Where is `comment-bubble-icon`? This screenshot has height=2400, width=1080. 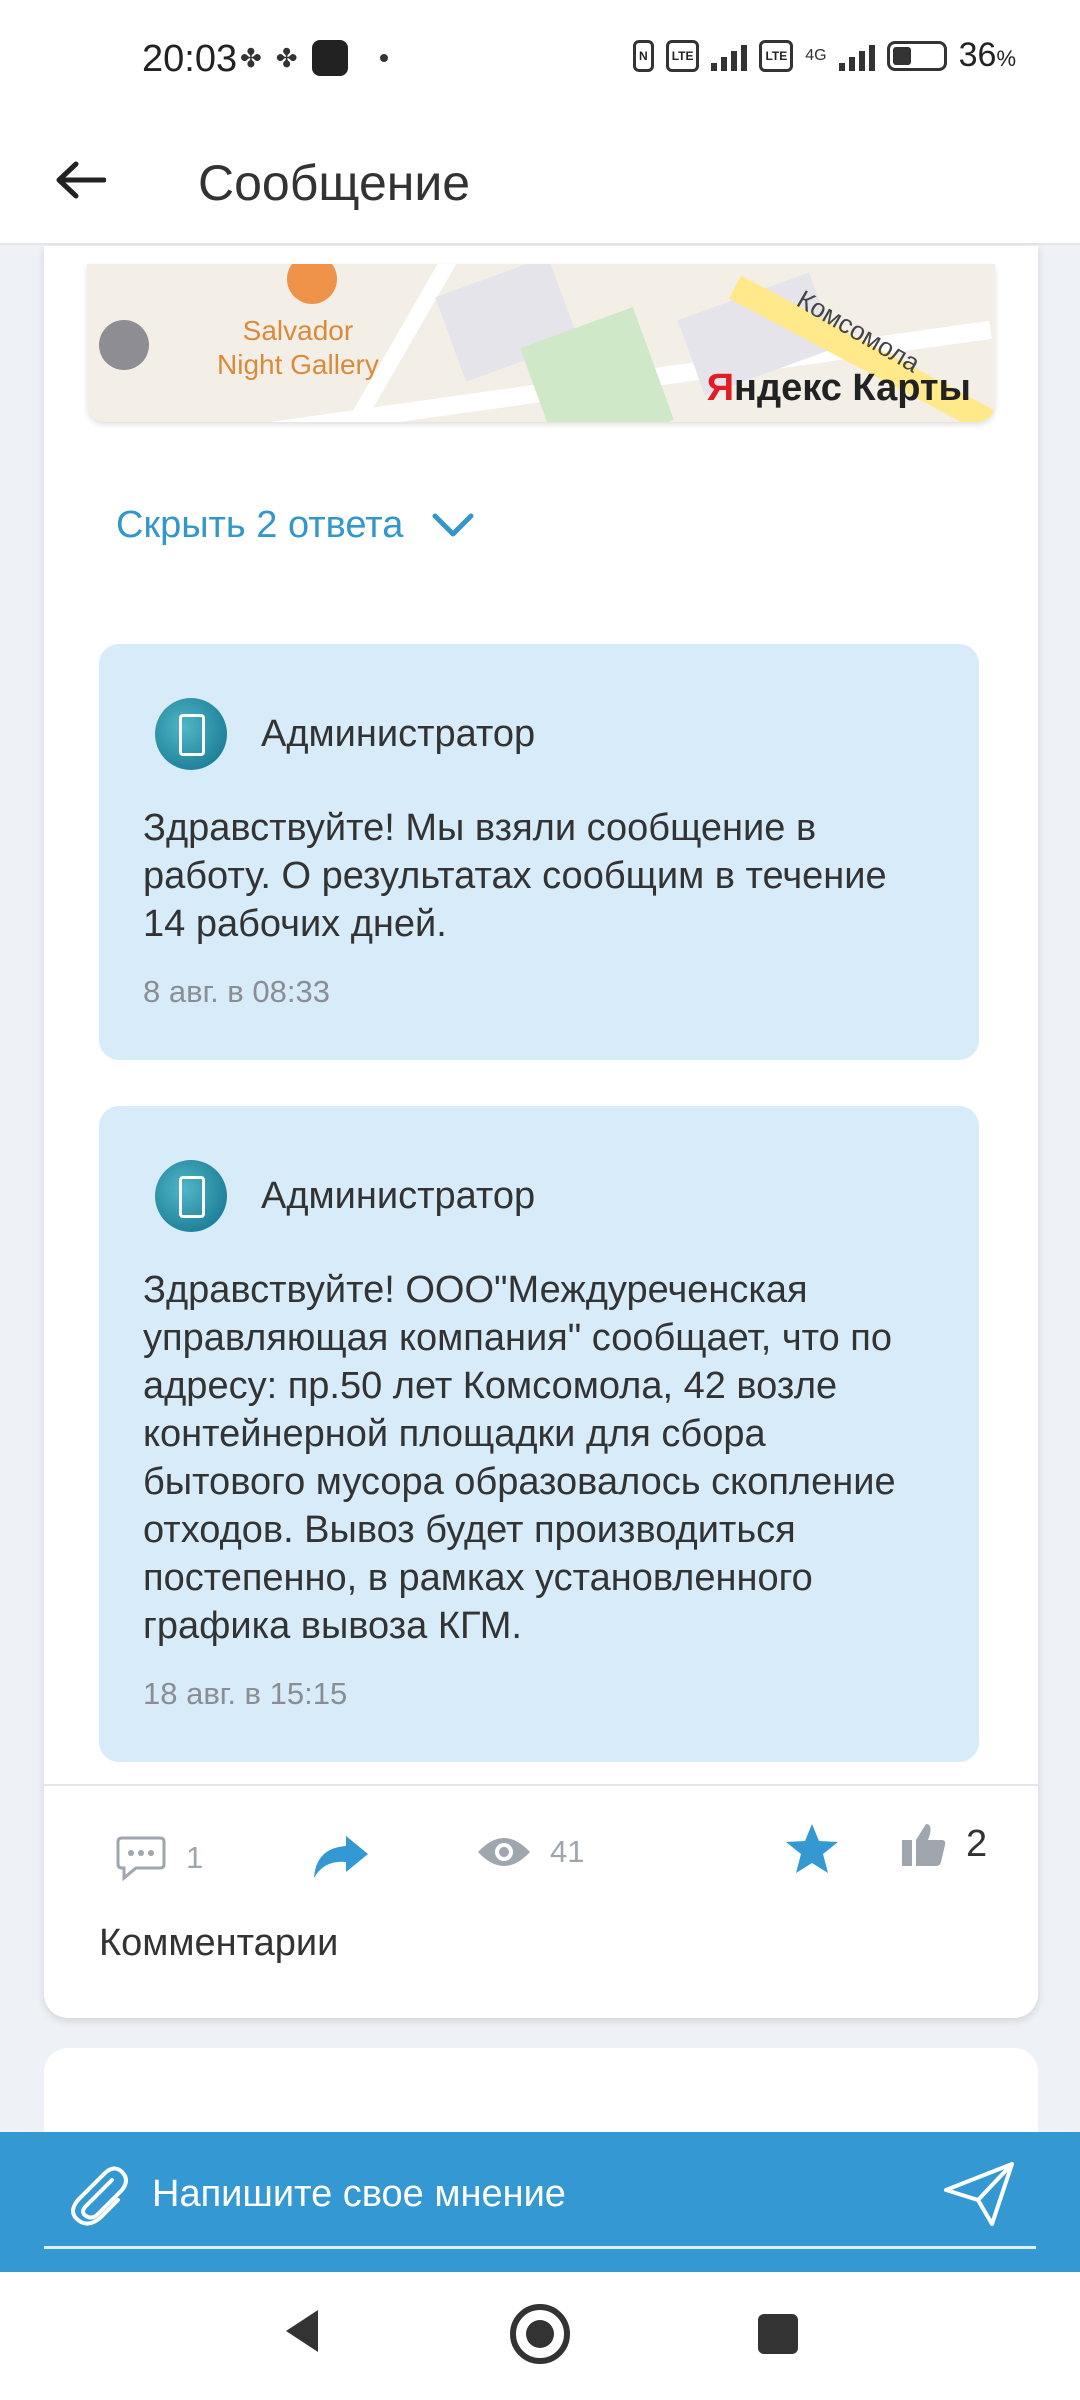 comment-bubble-icon is located at coordinates (141, 1859).